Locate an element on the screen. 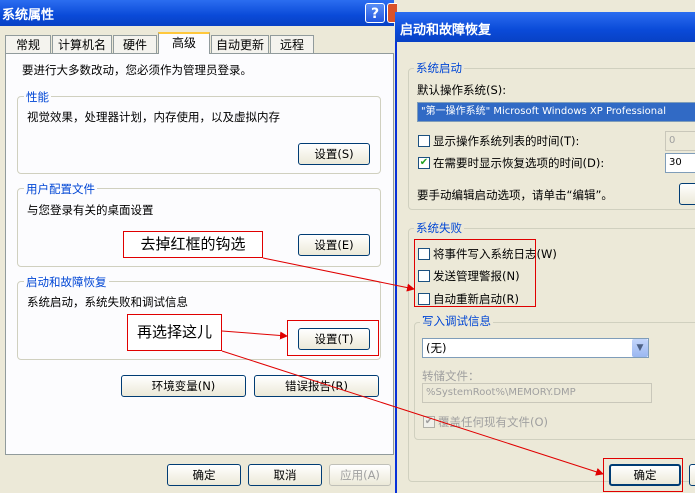 This screenshot has height=493, width=695. arrow-to-checkboxes is located at coordinates (338, 274).